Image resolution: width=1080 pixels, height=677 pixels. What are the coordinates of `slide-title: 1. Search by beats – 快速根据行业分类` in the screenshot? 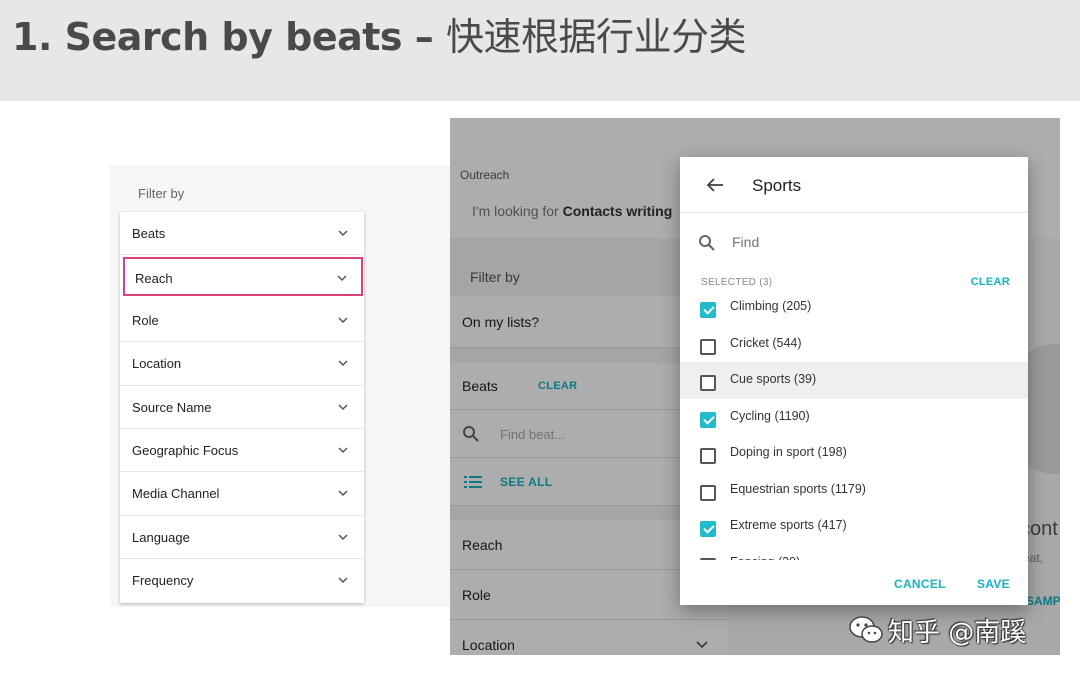 It's located at (379, 33).